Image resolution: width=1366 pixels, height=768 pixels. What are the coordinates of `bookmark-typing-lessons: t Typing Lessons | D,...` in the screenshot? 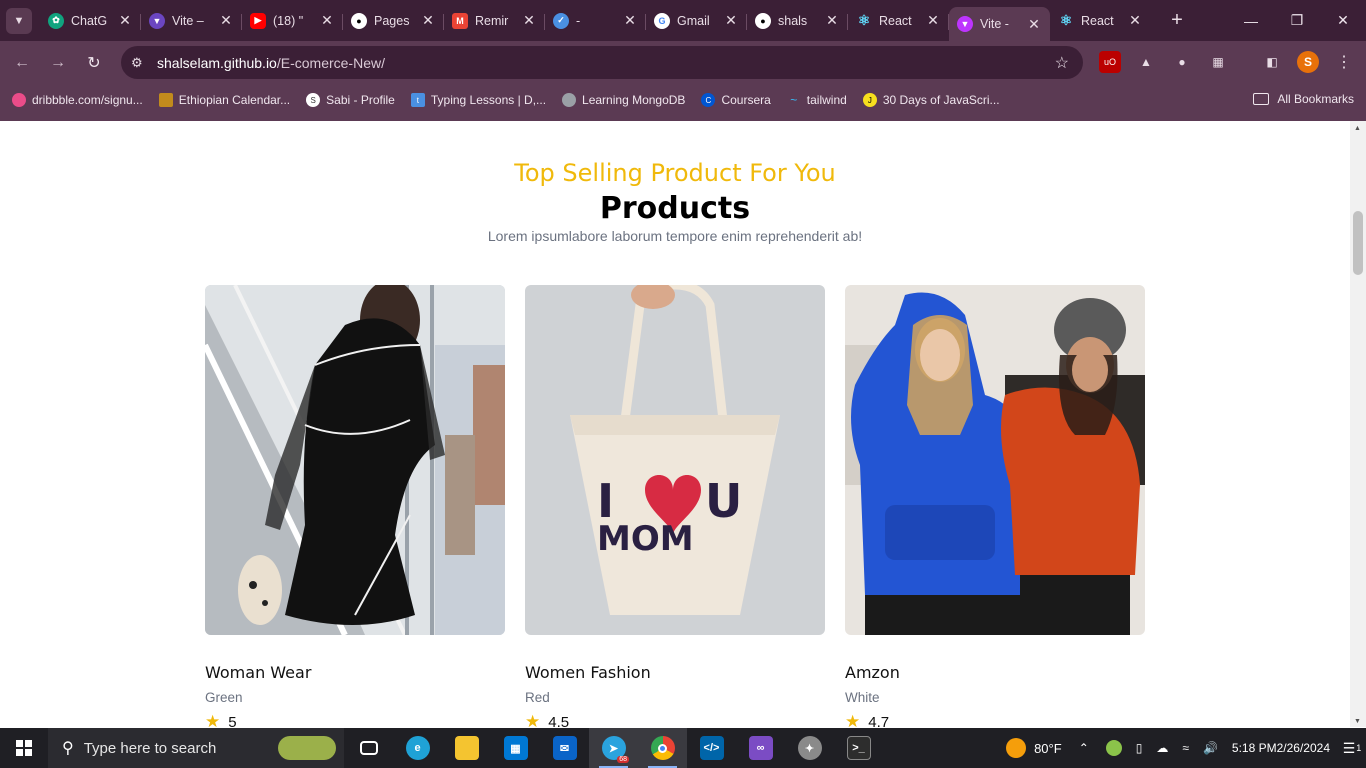 It's located at (478, 100).